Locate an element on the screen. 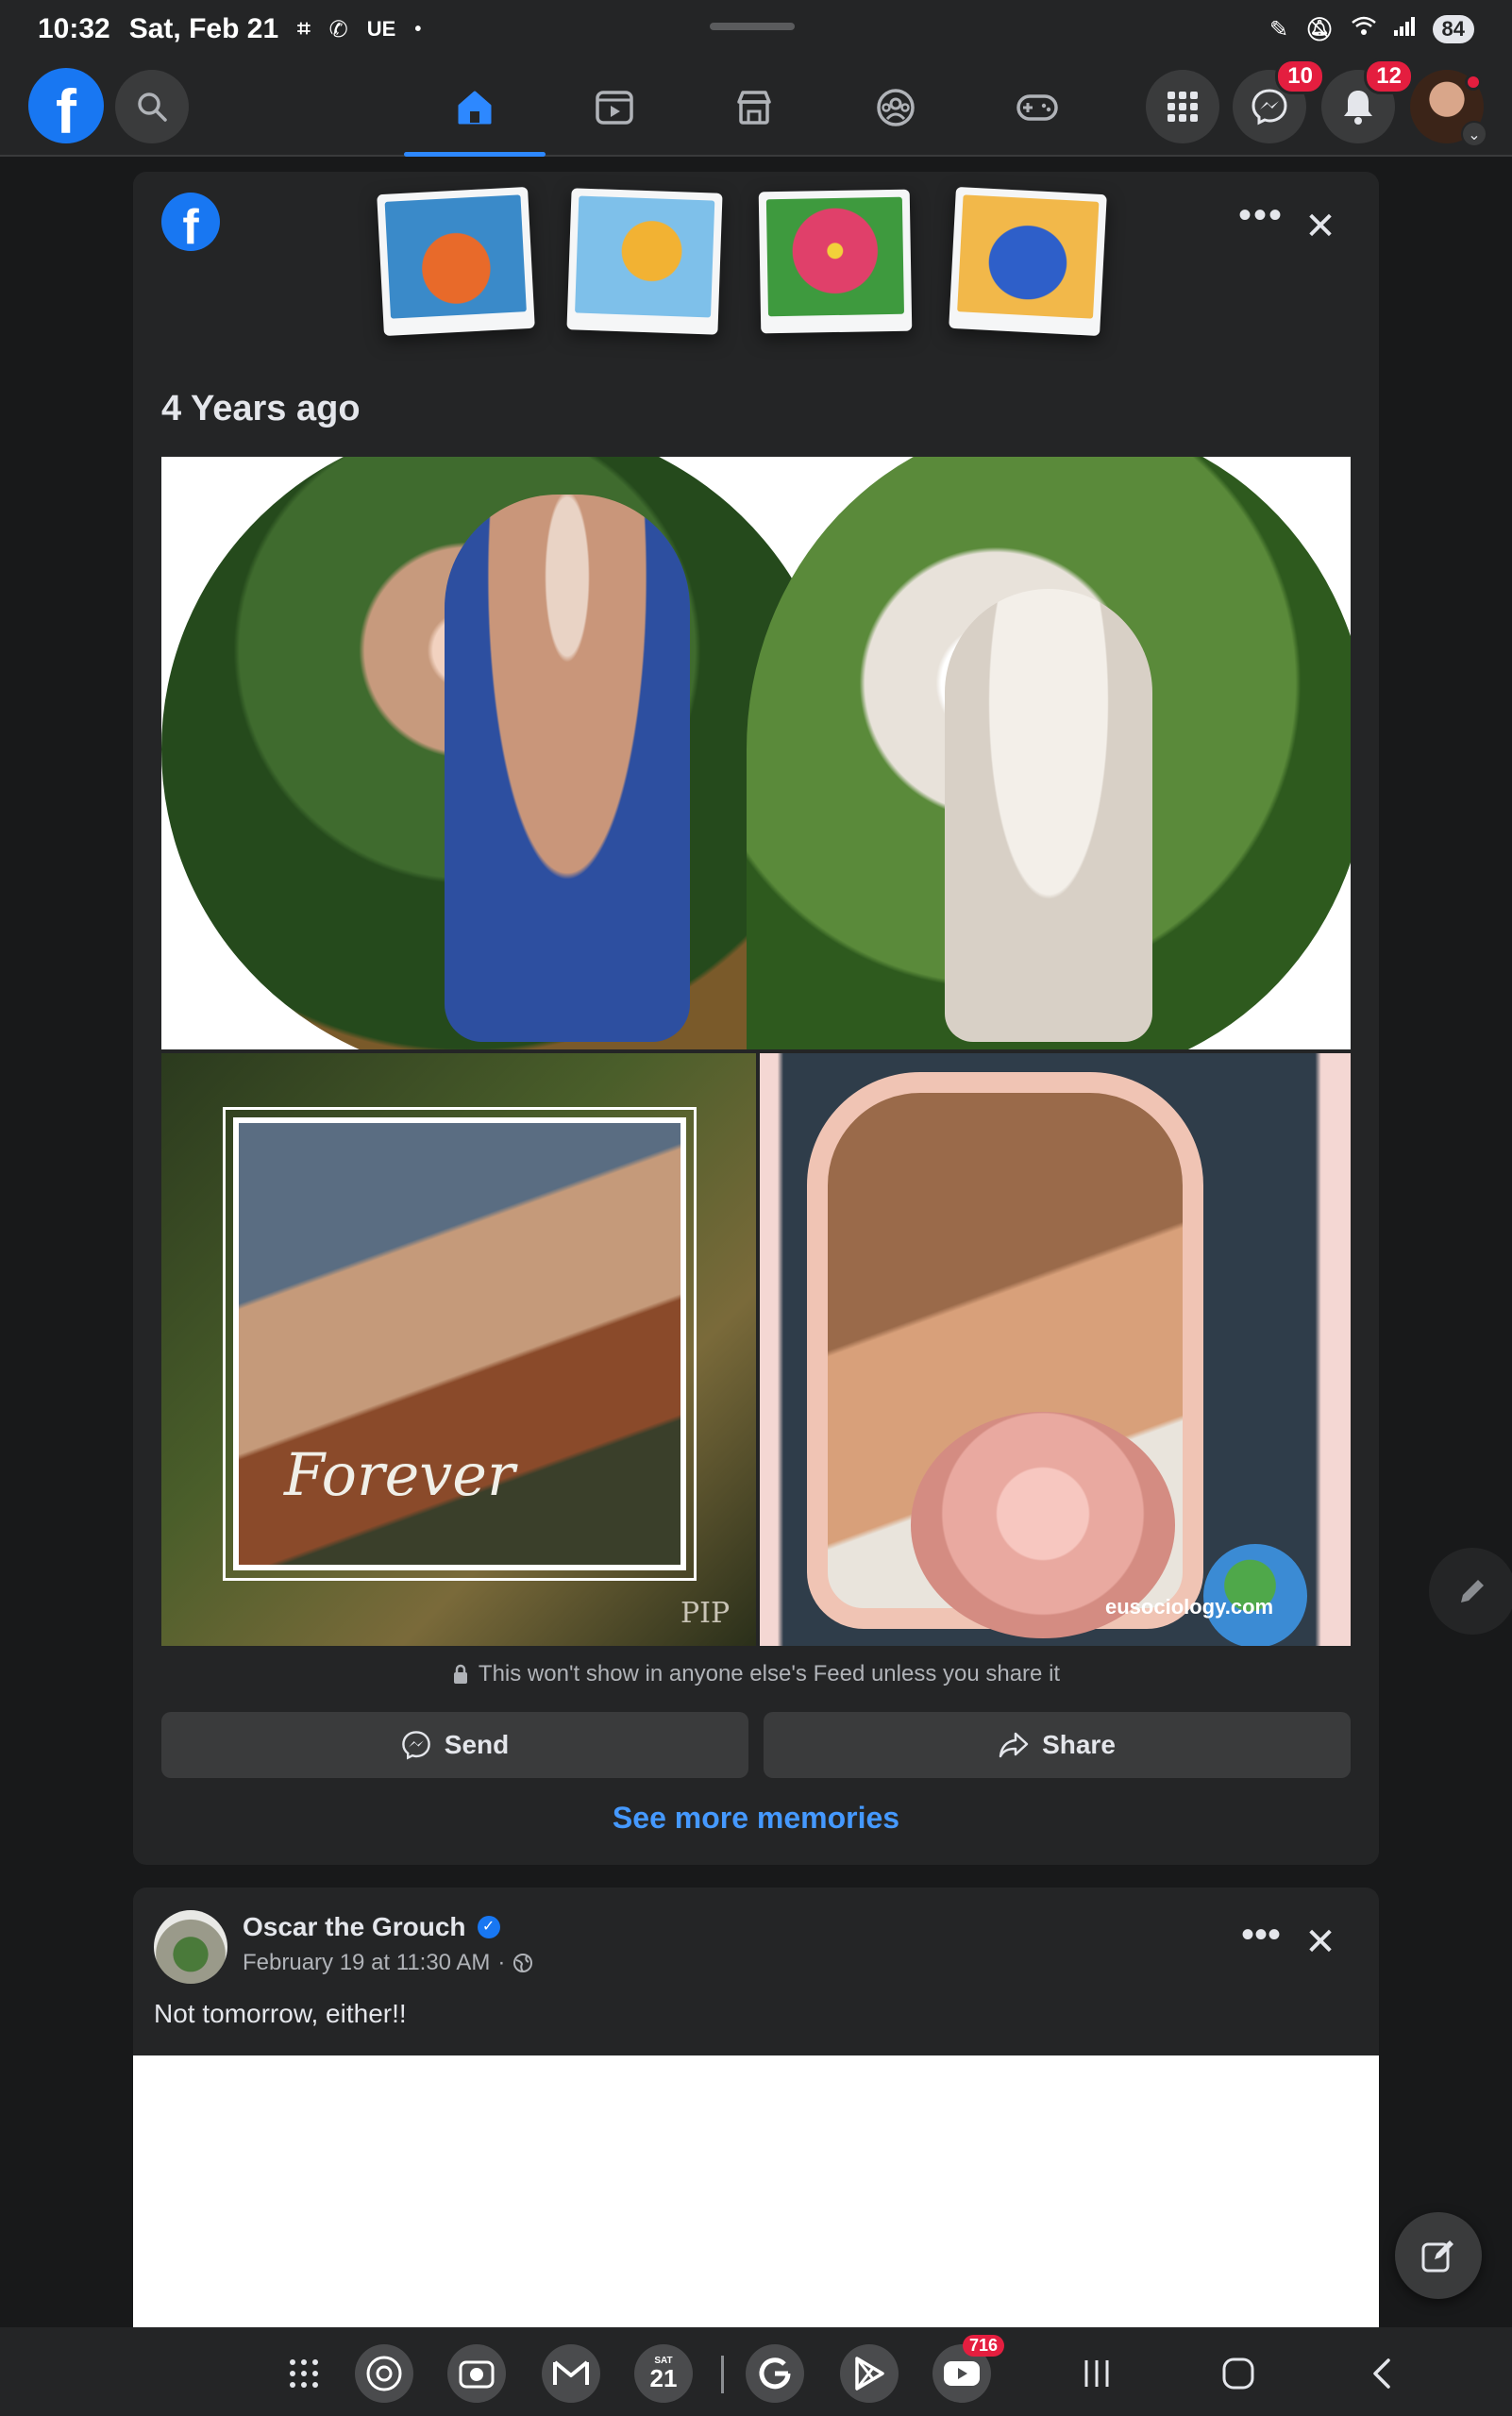 The height and width of the screenshot is (2416, 1512). globe-icon is located at coordinates (523, 1963).